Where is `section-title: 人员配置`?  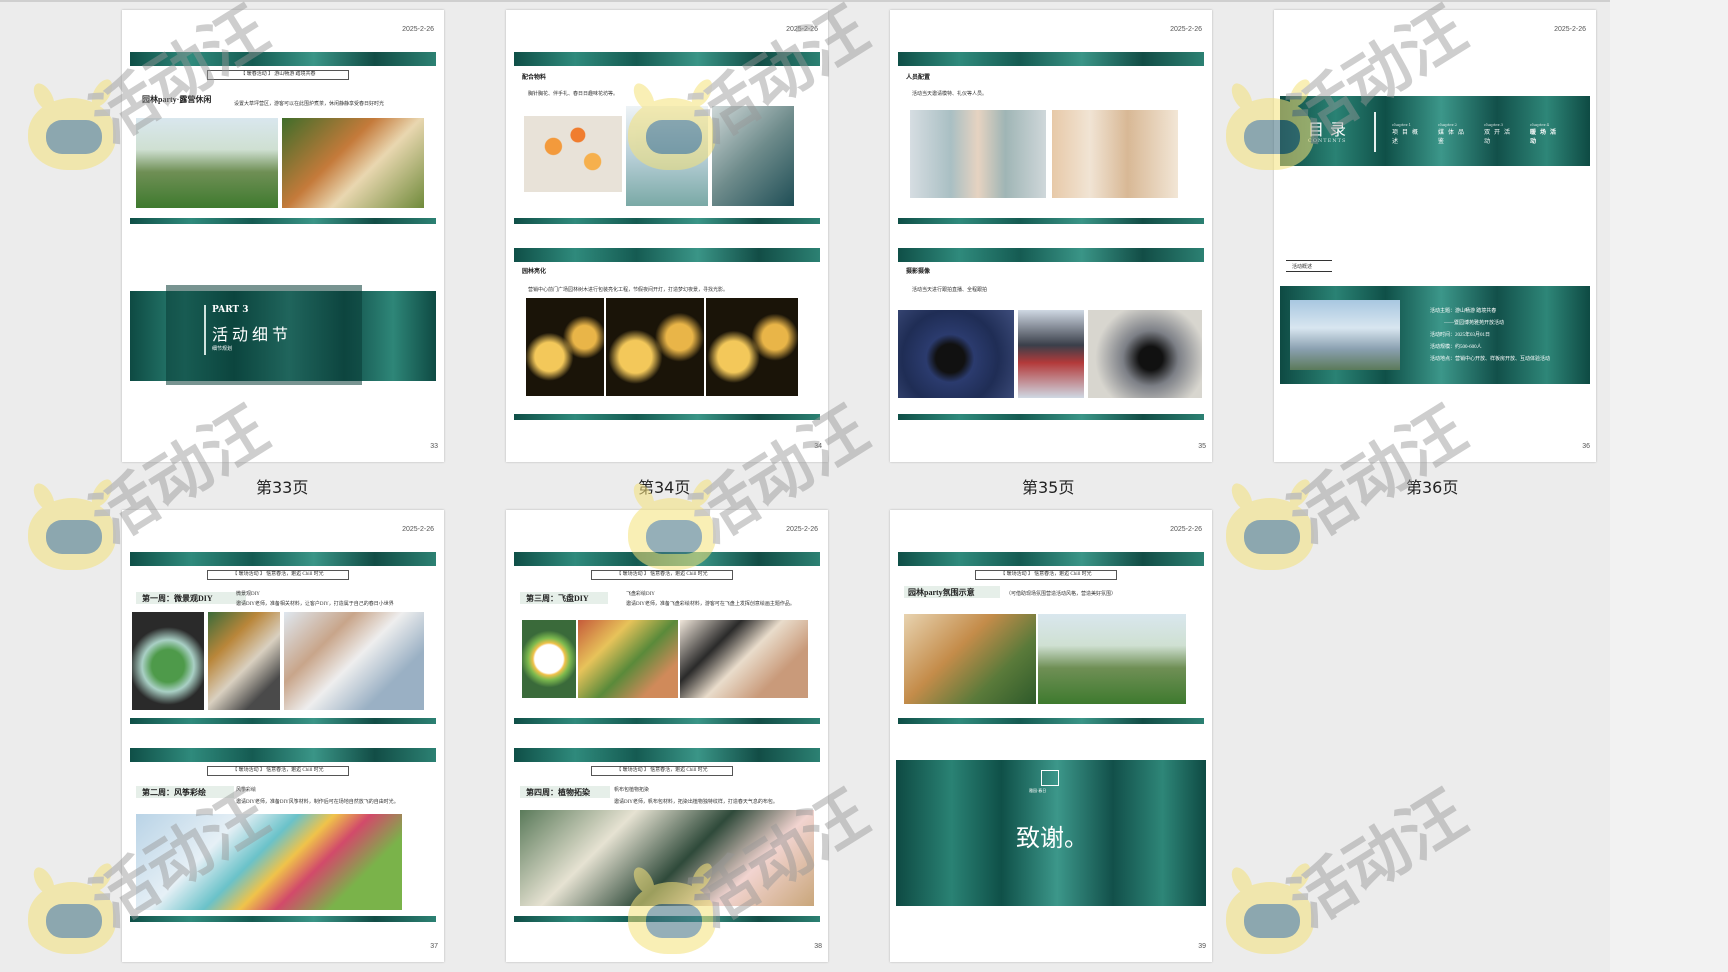
section-title: 人员配置 is located at coordinates (918, 78).